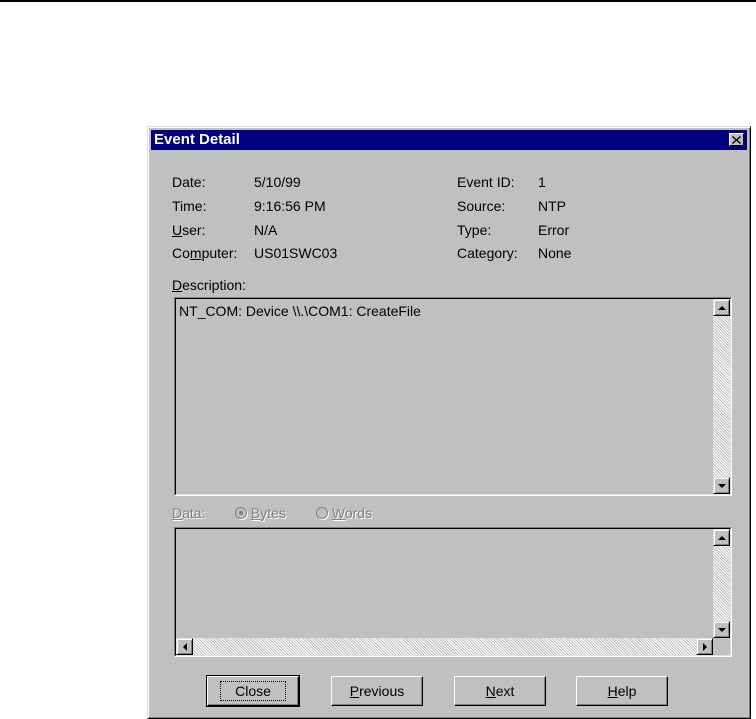 This screenshot has height=719, width=756. What do you see at coordinates (378, 1) in the screenshot?
I see `page-top-rule` at bounding box center [378, 1].